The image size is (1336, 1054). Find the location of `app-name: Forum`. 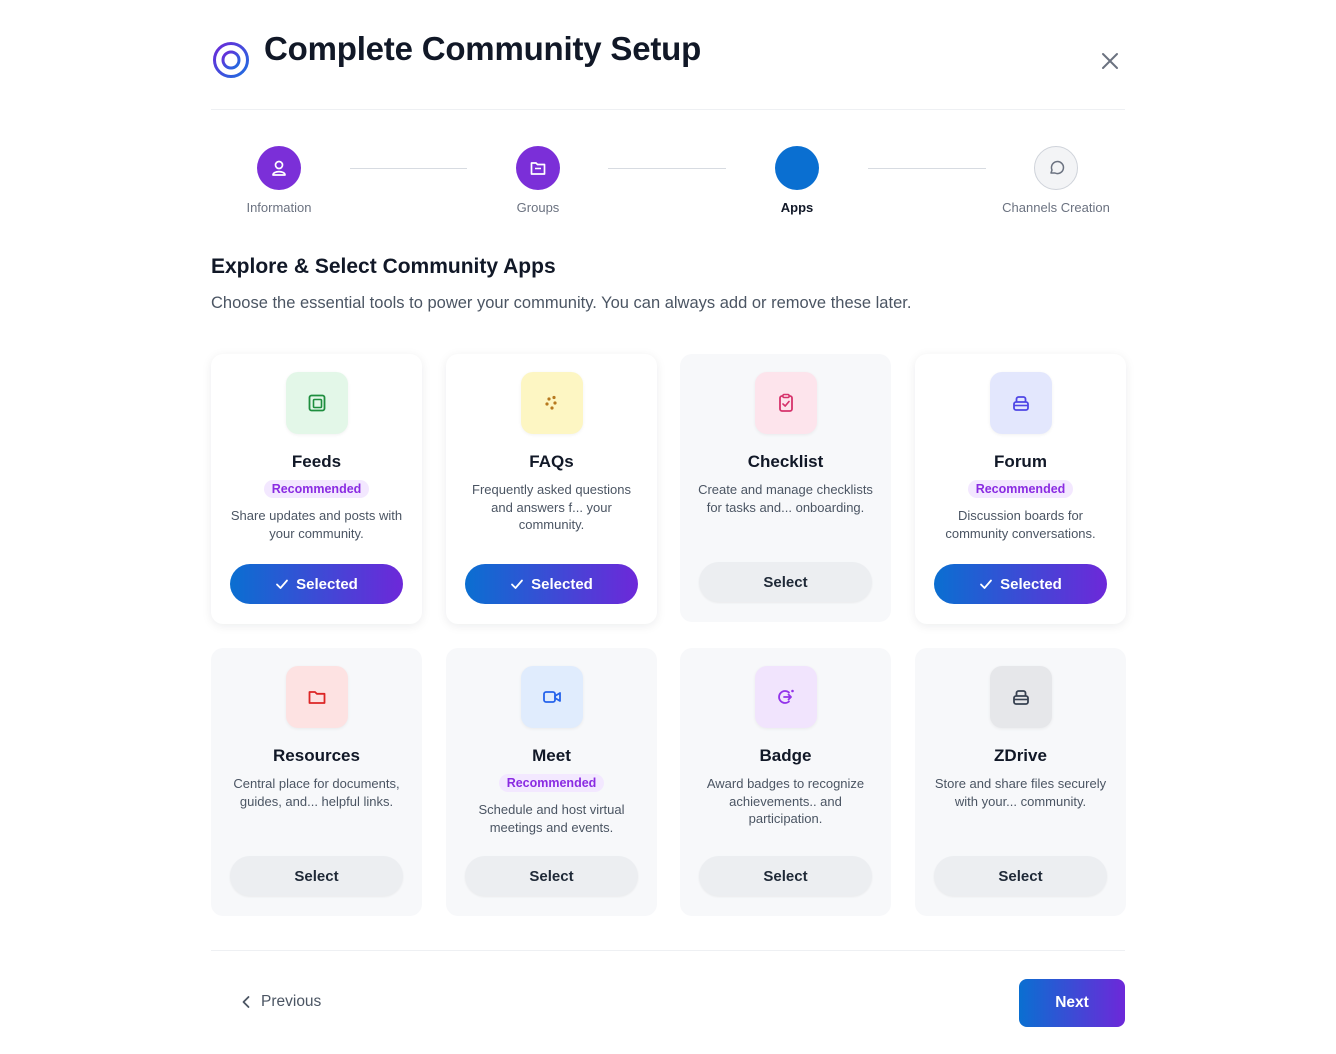

app-name: Forum is located at coordinates (1020, 461).